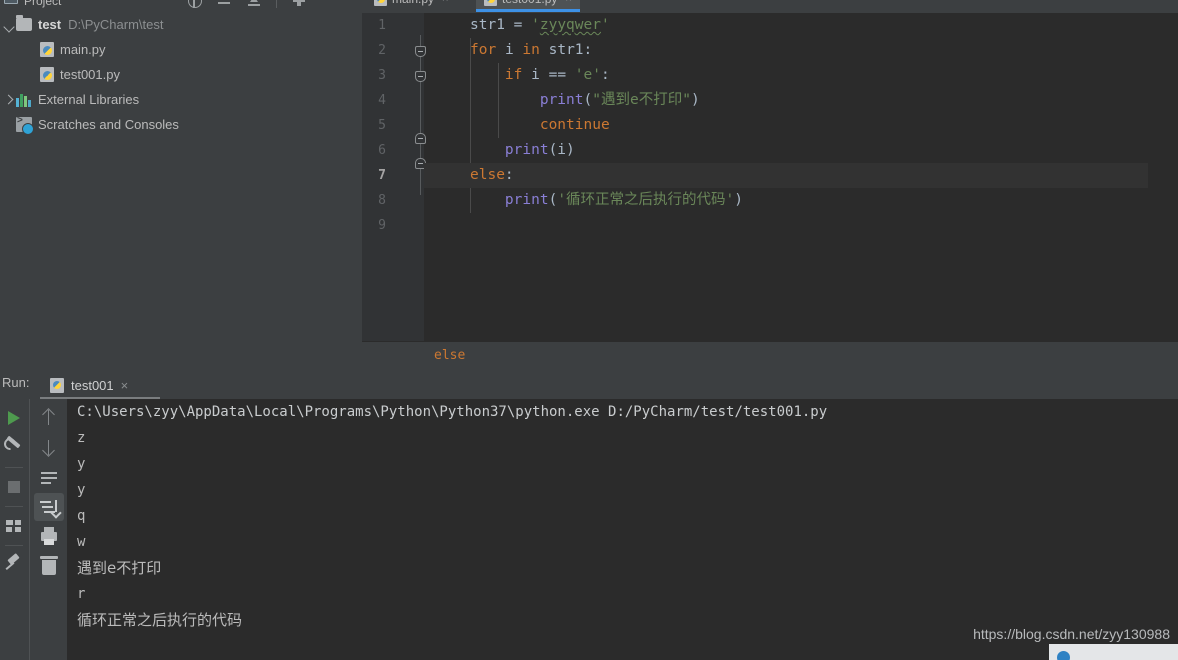 The width and height of the screenshot is (1178, 660). I want to click on tab-test001-py: test001.py ×, so click(528, 6).